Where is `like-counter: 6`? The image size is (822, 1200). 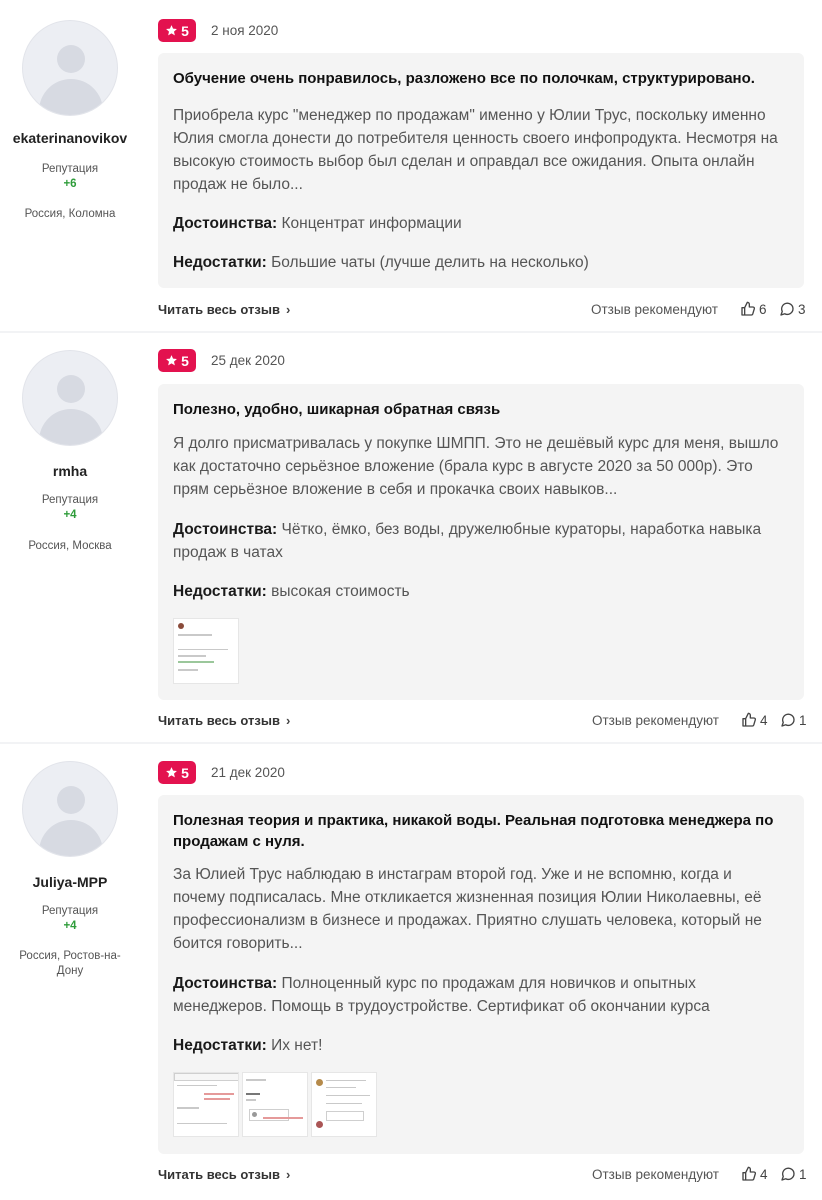 like-counter: 6 is located at coordinates (753, 309).